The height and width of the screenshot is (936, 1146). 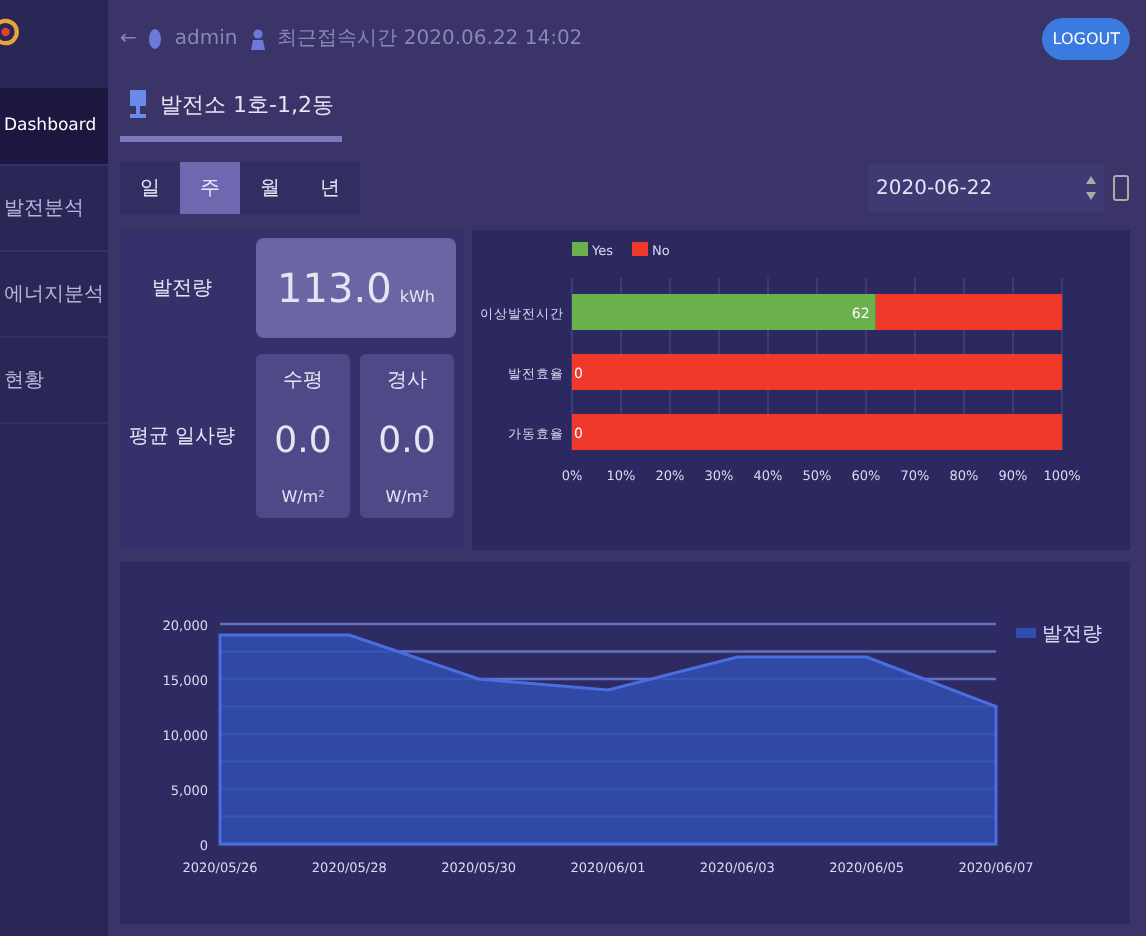 I want to click on logout-button: LOGOUT, so click(x=1086, y=38).